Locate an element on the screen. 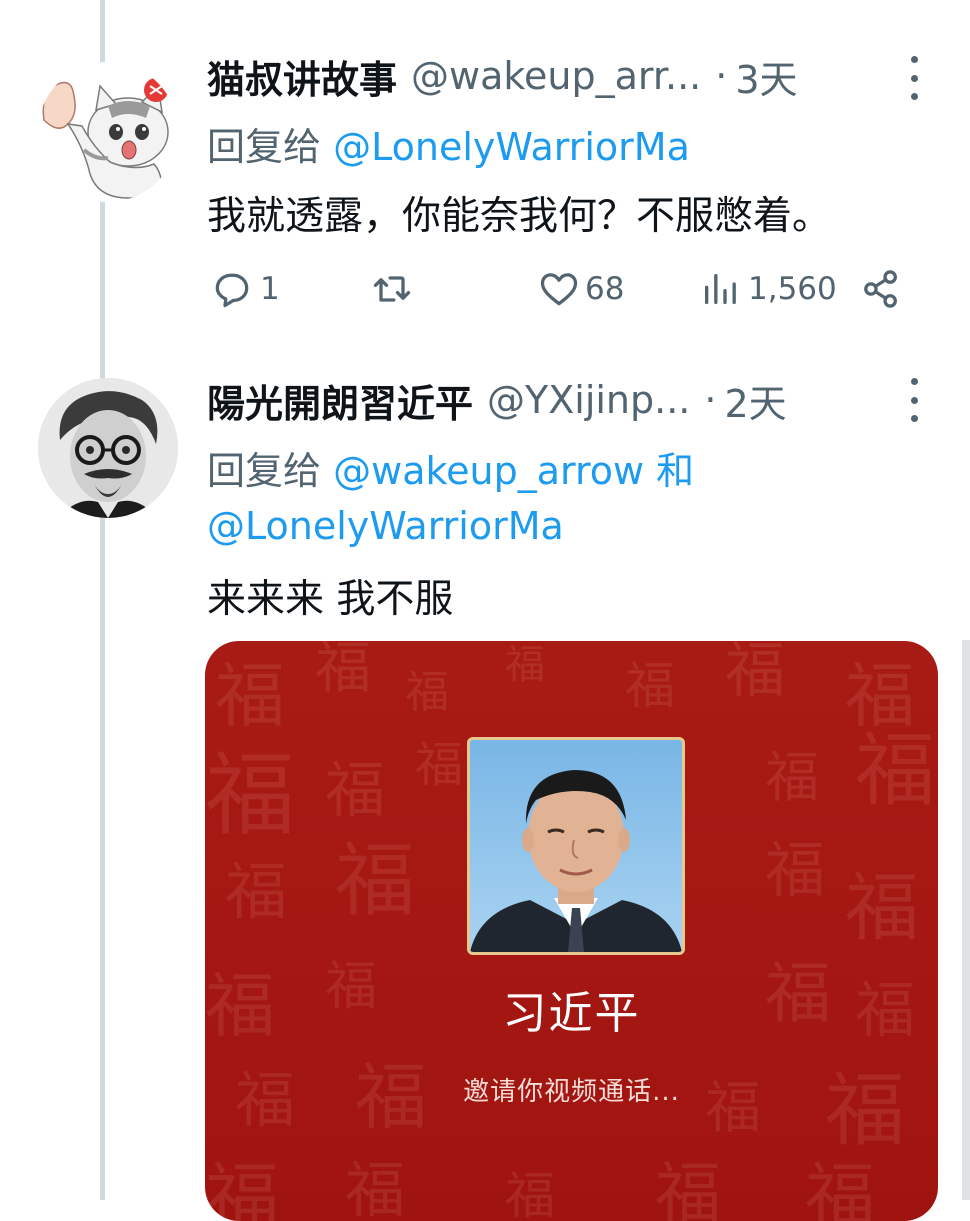  tweet-header: 陽光開朗習近平 @YXijinp... · 2天 is located at coordinates (497, 400).